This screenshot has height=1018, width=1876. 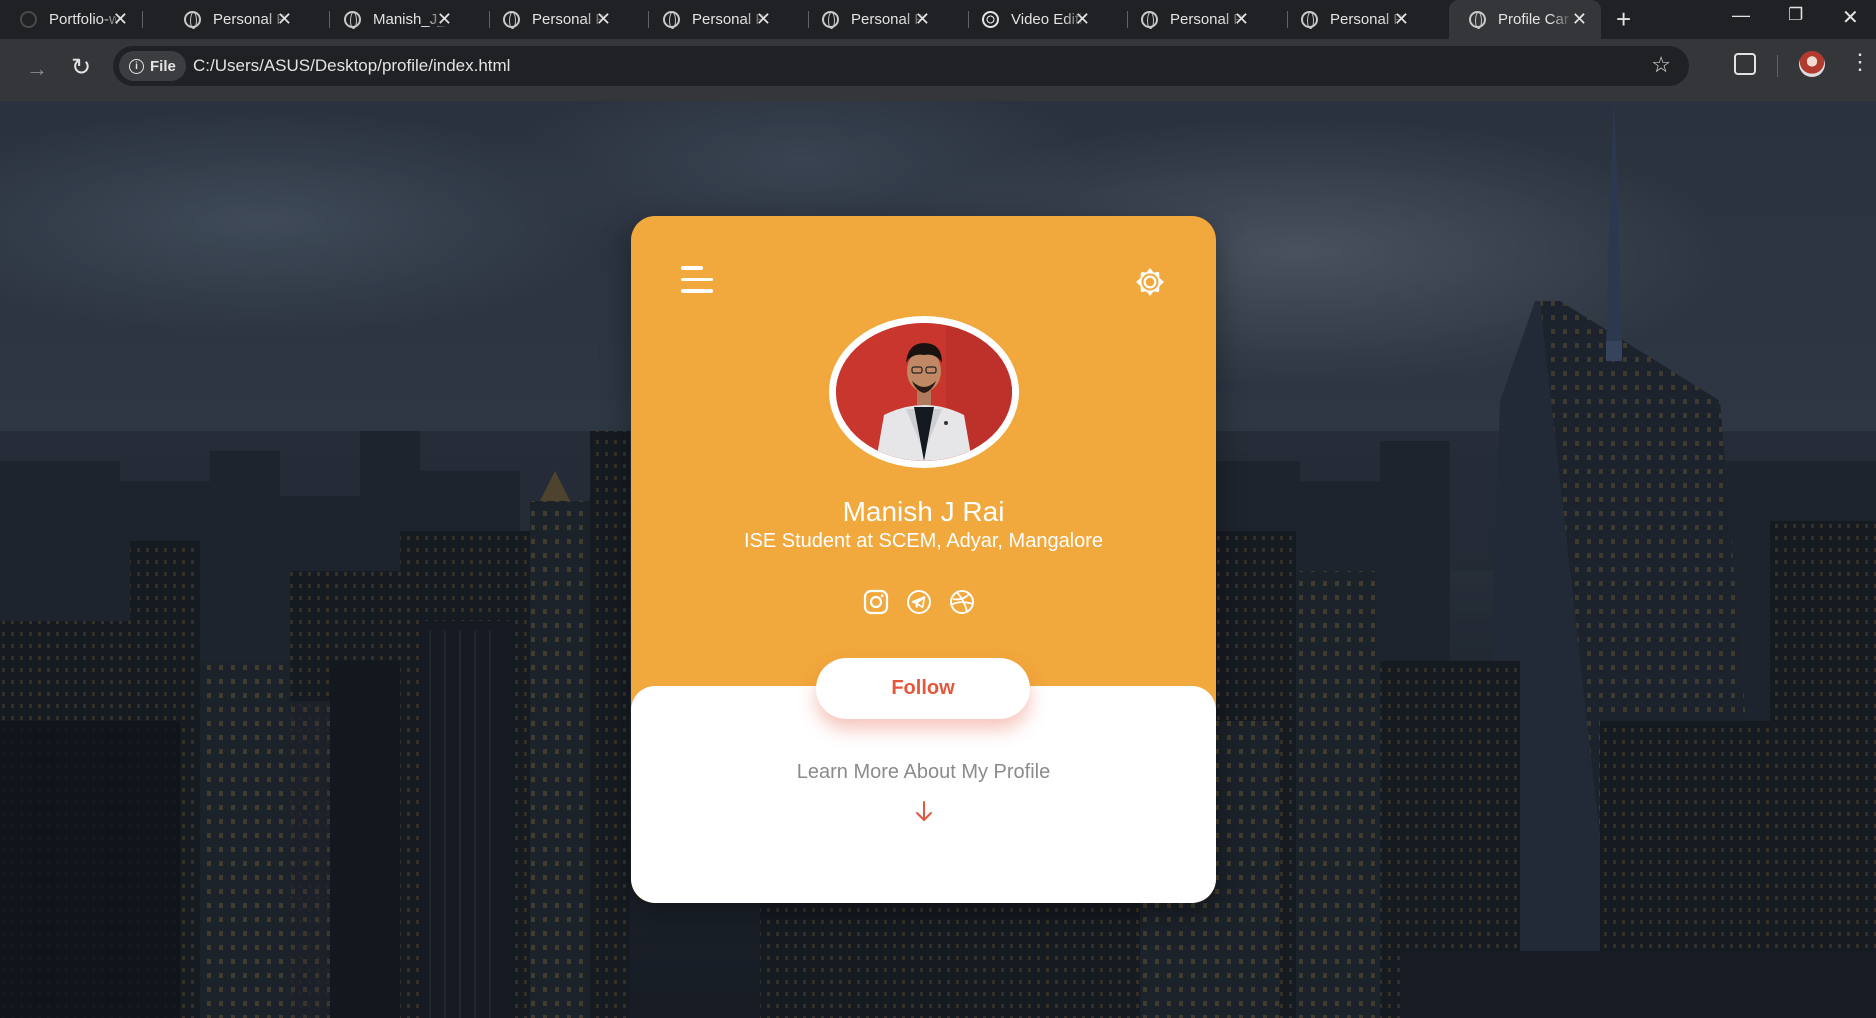 I want to click on sun-theme-toggle-icon, so click(x=1150, y=282).